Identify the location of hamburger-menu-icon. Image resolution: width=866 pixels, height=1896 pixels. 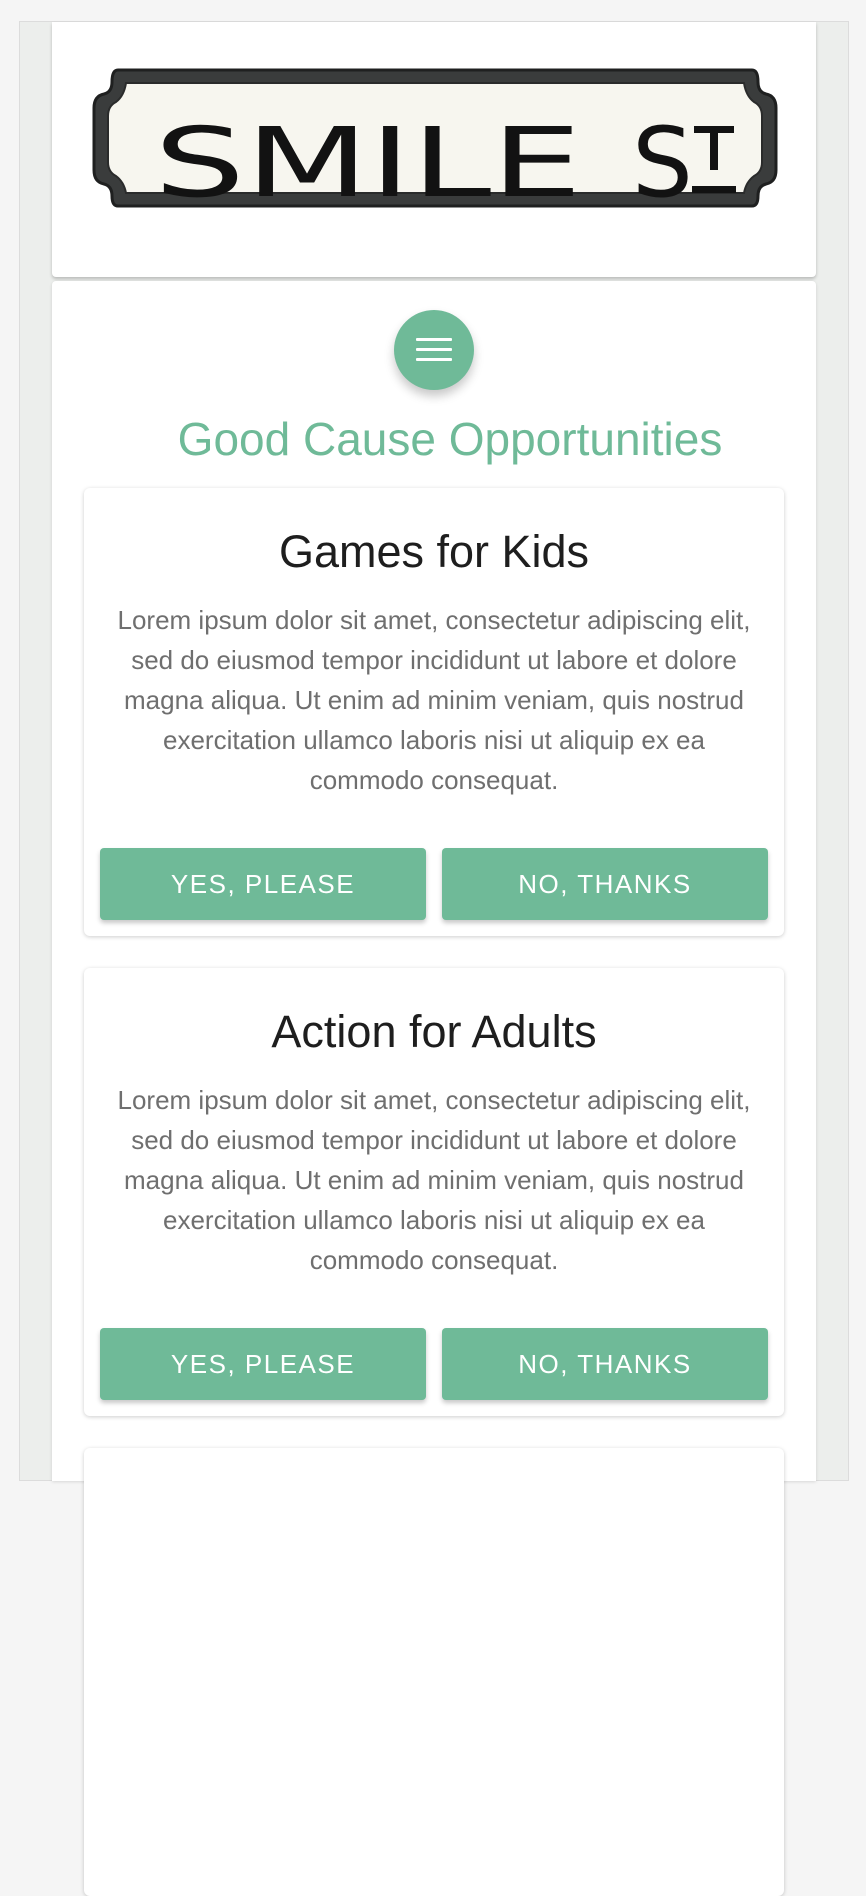
(434, 339).